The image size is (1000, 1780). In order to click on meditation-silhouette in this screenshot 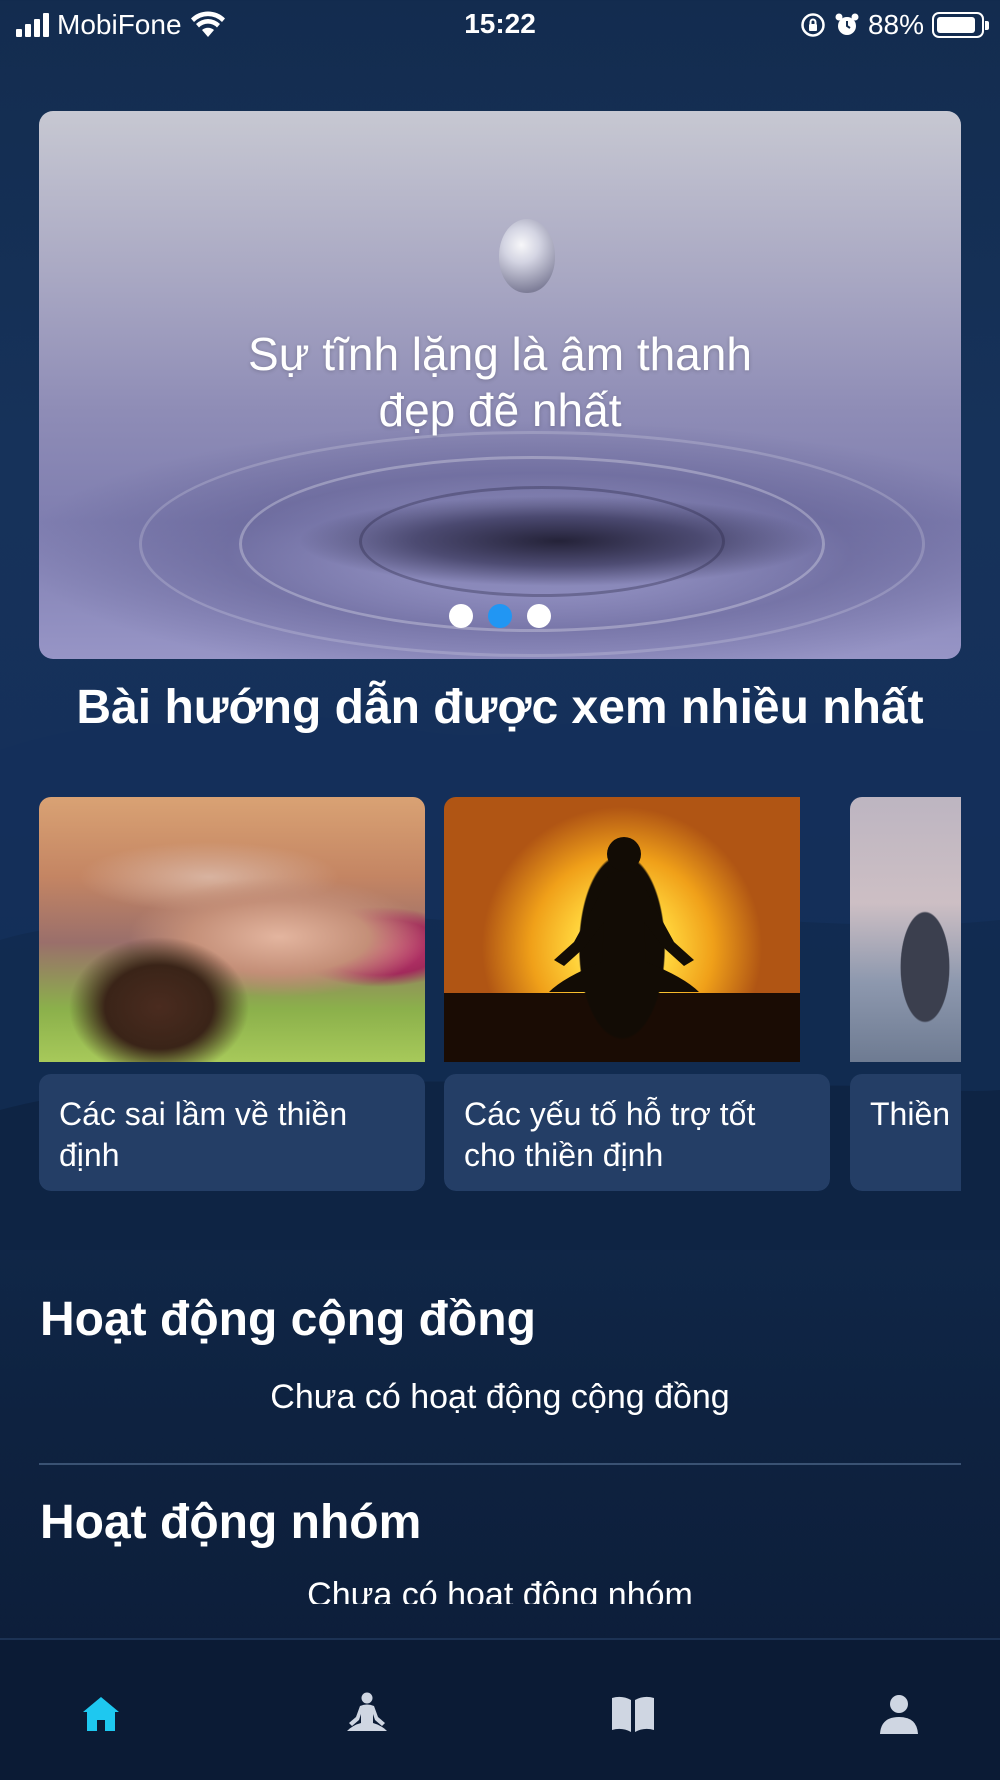, I will do `click(624, 914)`.